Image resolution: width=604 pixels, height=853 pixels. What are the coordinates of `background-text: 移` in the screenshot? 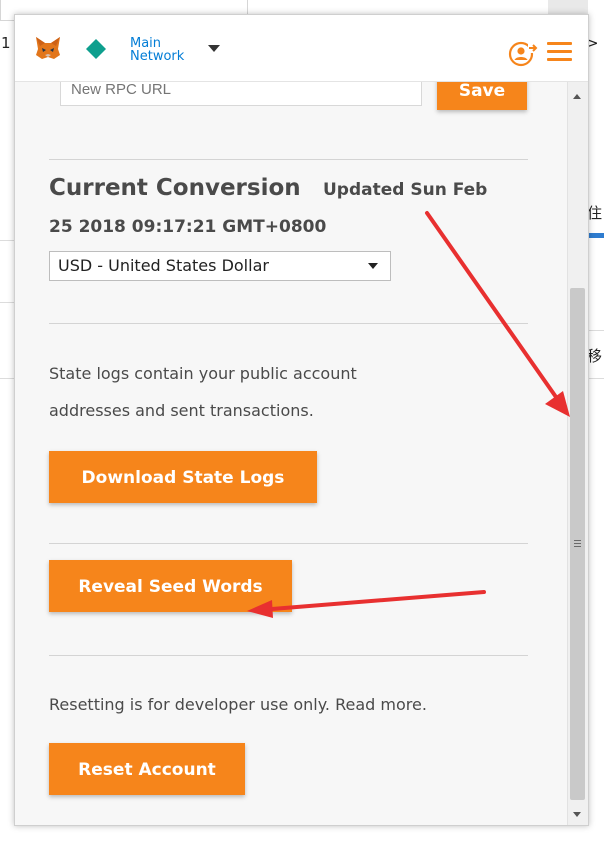 It's located at (595, 356).